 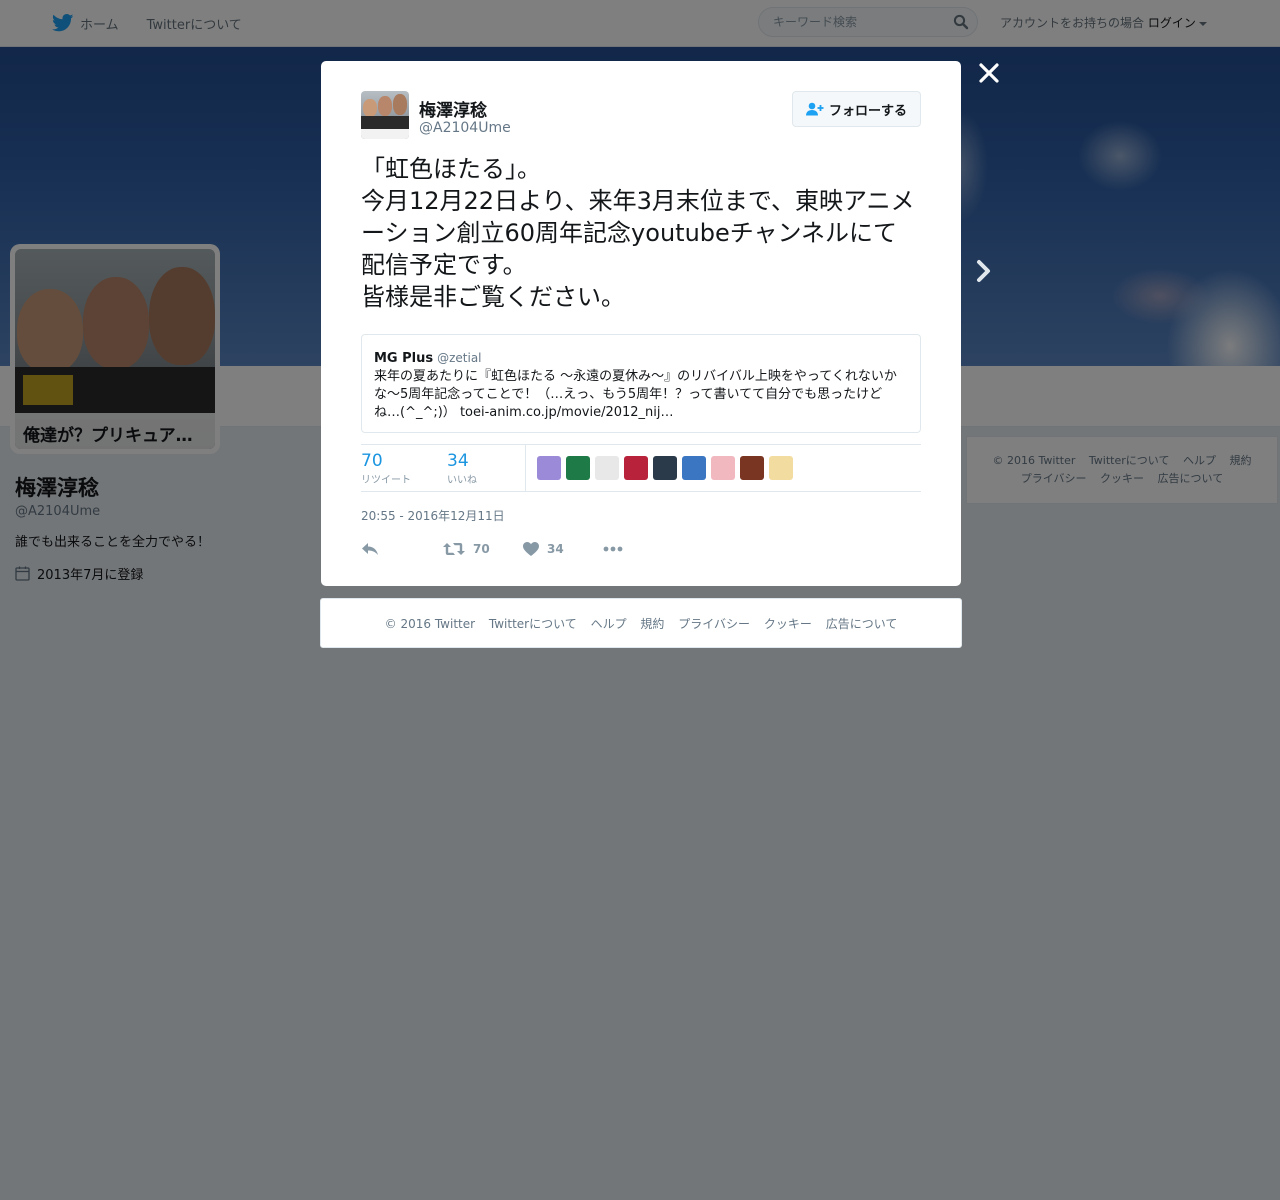 What do you see at coordinates (370, 549) in the screenshot?
I see `reply-icon` at bounding box center [370, 549].